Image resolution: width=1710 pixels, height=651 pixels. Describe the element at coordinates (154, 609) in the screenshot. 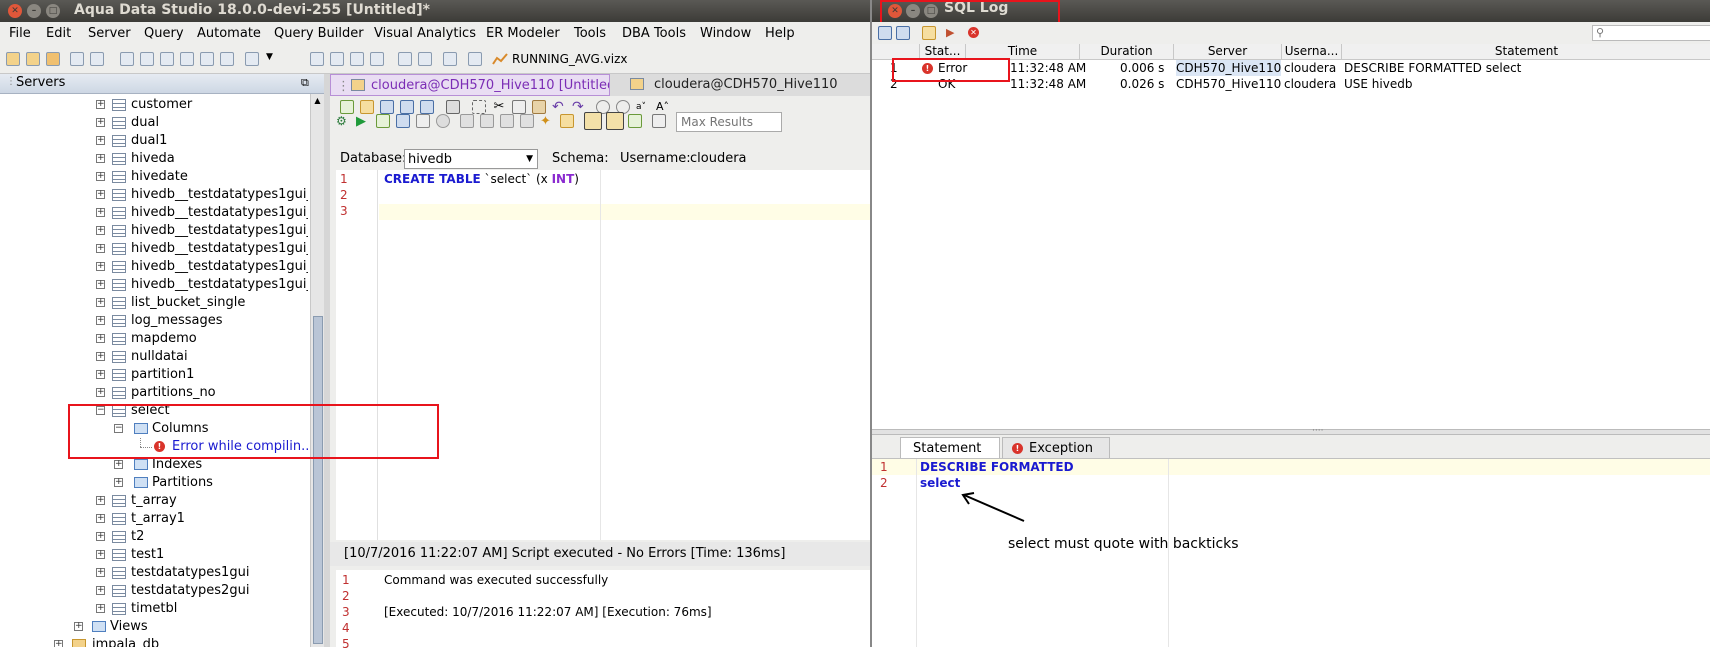

I see `tree-node: + timetbl` at that location.